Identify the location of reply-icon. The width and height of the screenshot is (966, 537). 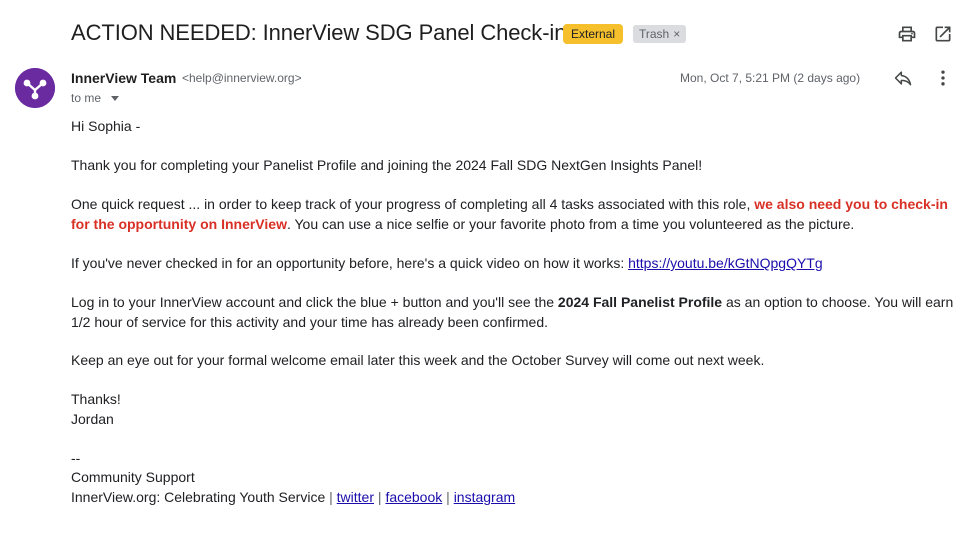
(903, 78).